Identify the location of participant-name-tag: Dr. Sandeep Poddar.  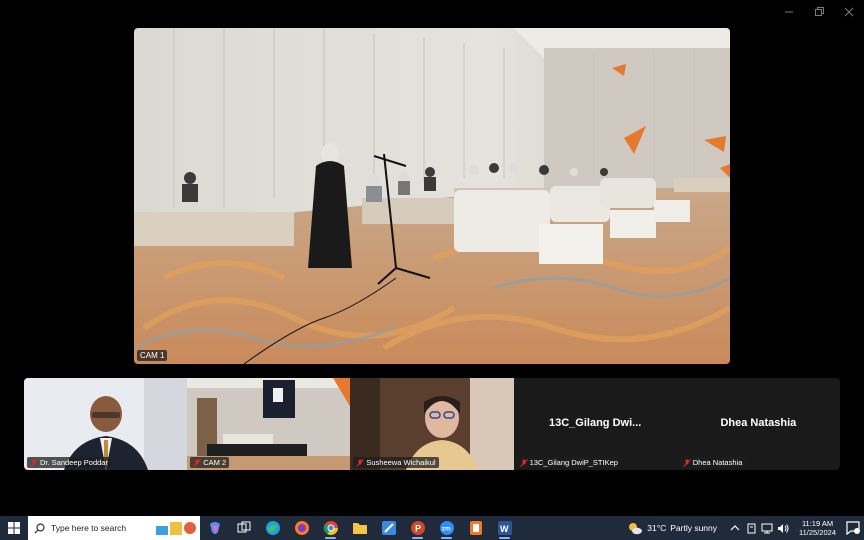
(69, 462).